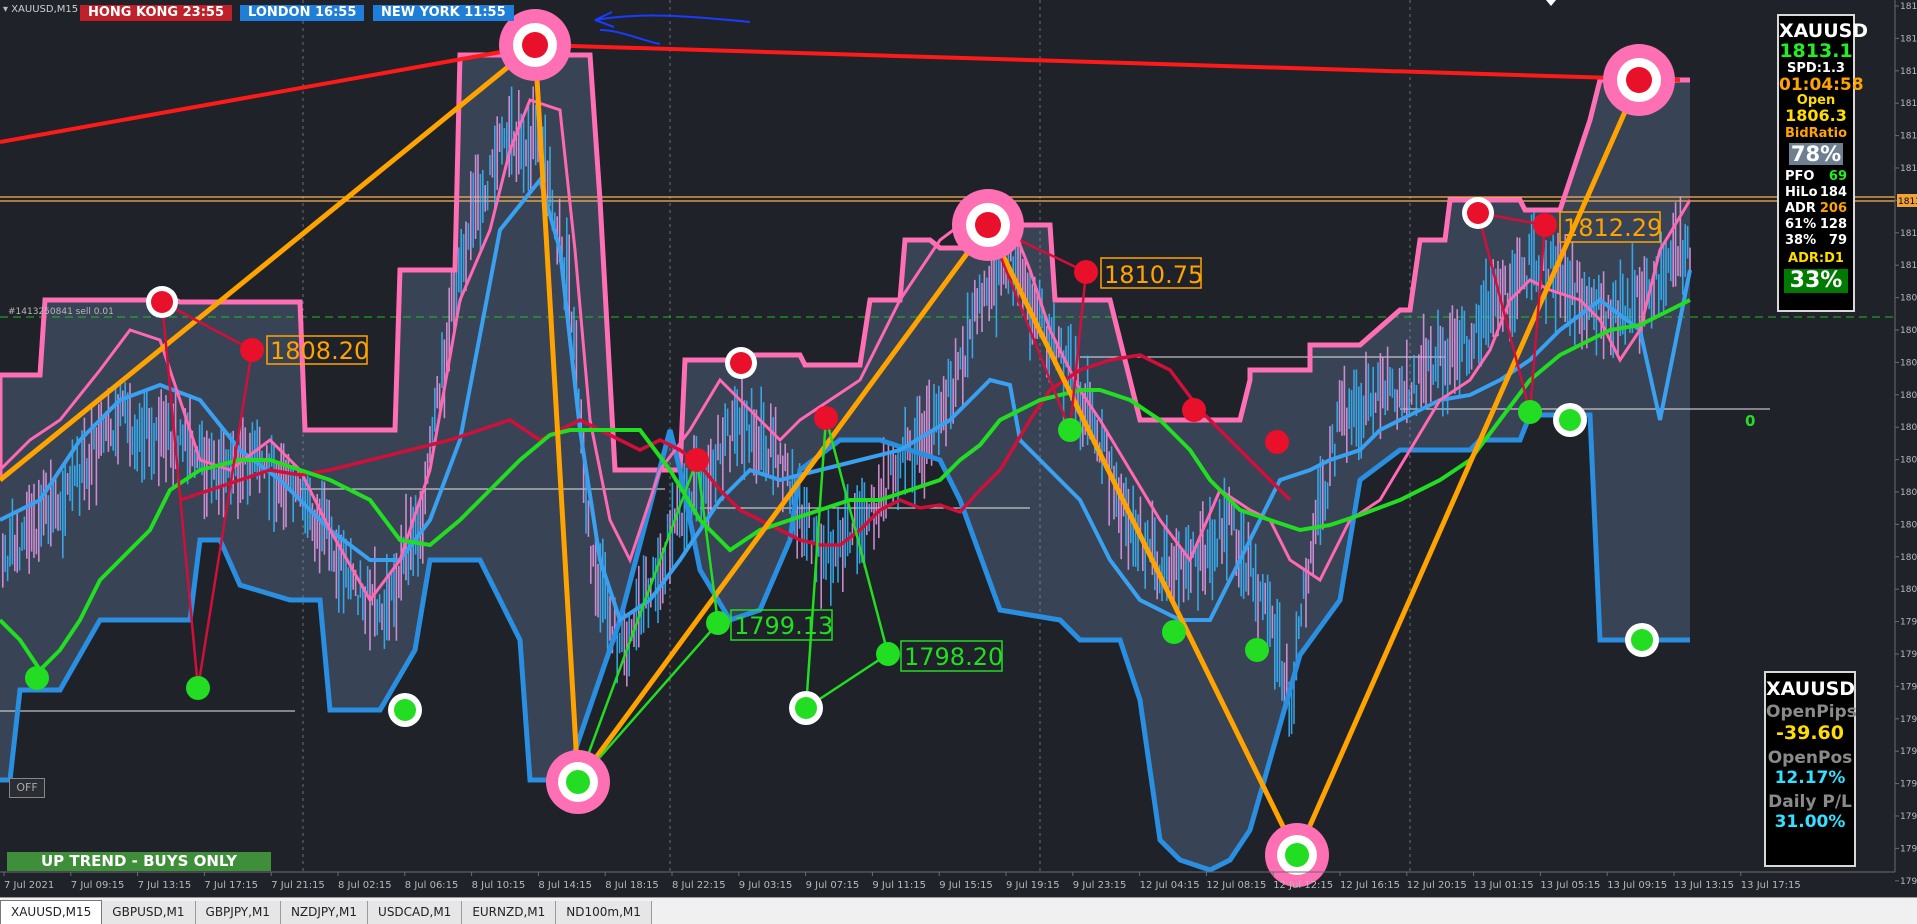 The image size is (1917, 924). Describe the element at coordinates (1821, 85) in the screenshot. I see `info-timer: 01:04:58` at that location.